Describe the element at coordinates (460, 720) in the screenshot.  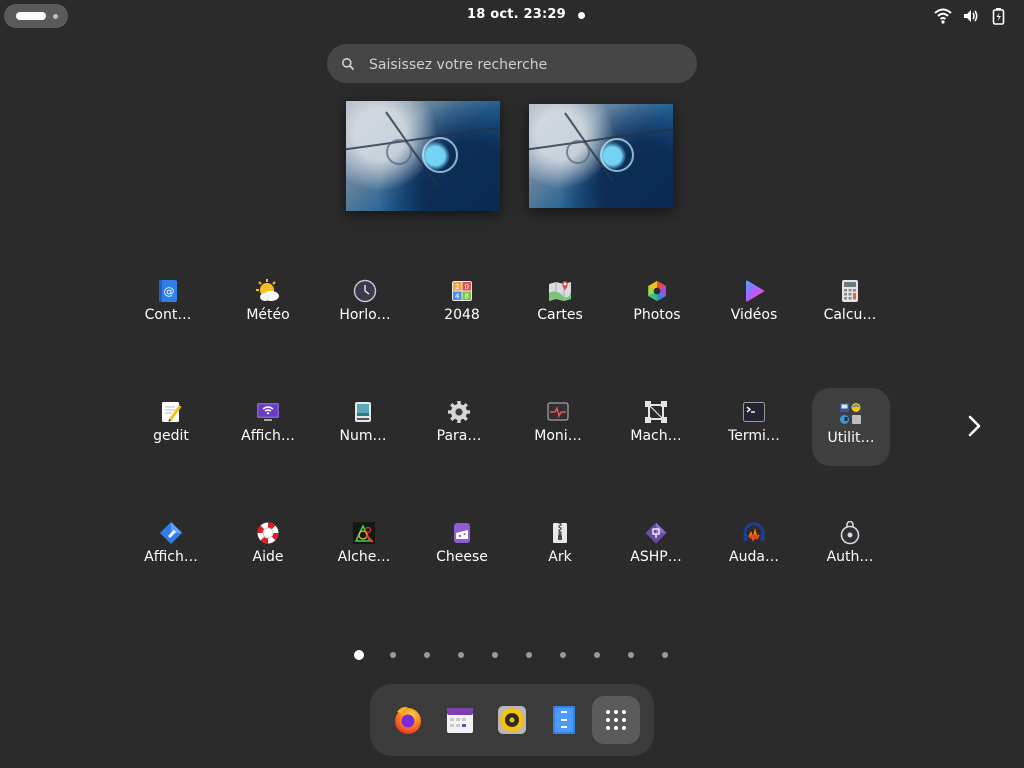
I see `dash-calendar` at that location.